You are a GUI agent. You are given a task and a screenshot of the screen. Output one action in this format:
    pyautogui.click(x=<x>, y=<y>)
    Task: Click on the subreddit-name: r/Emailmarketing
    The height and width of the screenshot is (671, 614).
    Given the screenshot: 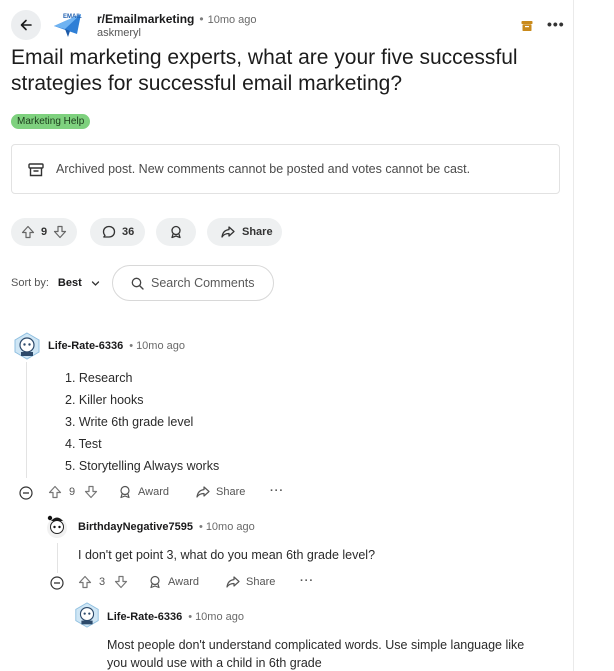 What is the action you would take?
    pyautogui.click(x=145, y=19)
    